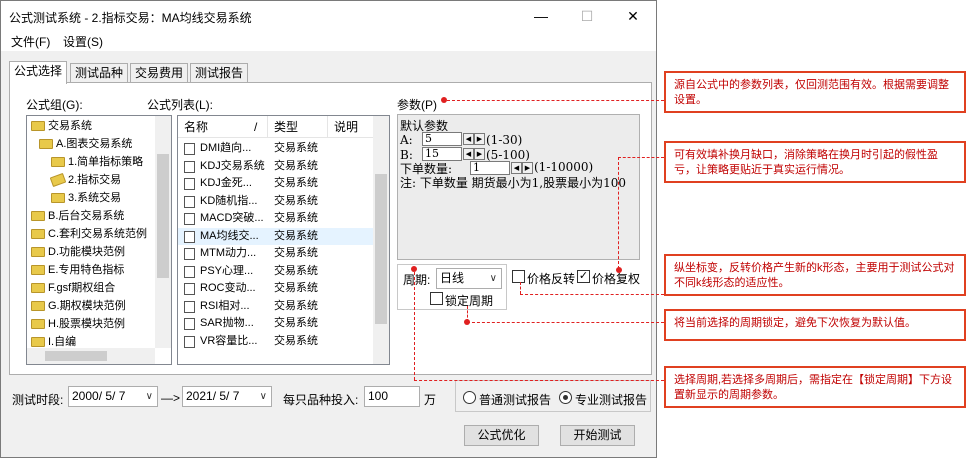 Image resolution: width=975 pixels, height=458 pixels. Describe the element at coordinates (597, 435) in the screenshot. I see `start-test-button: 开始测试` at that location.